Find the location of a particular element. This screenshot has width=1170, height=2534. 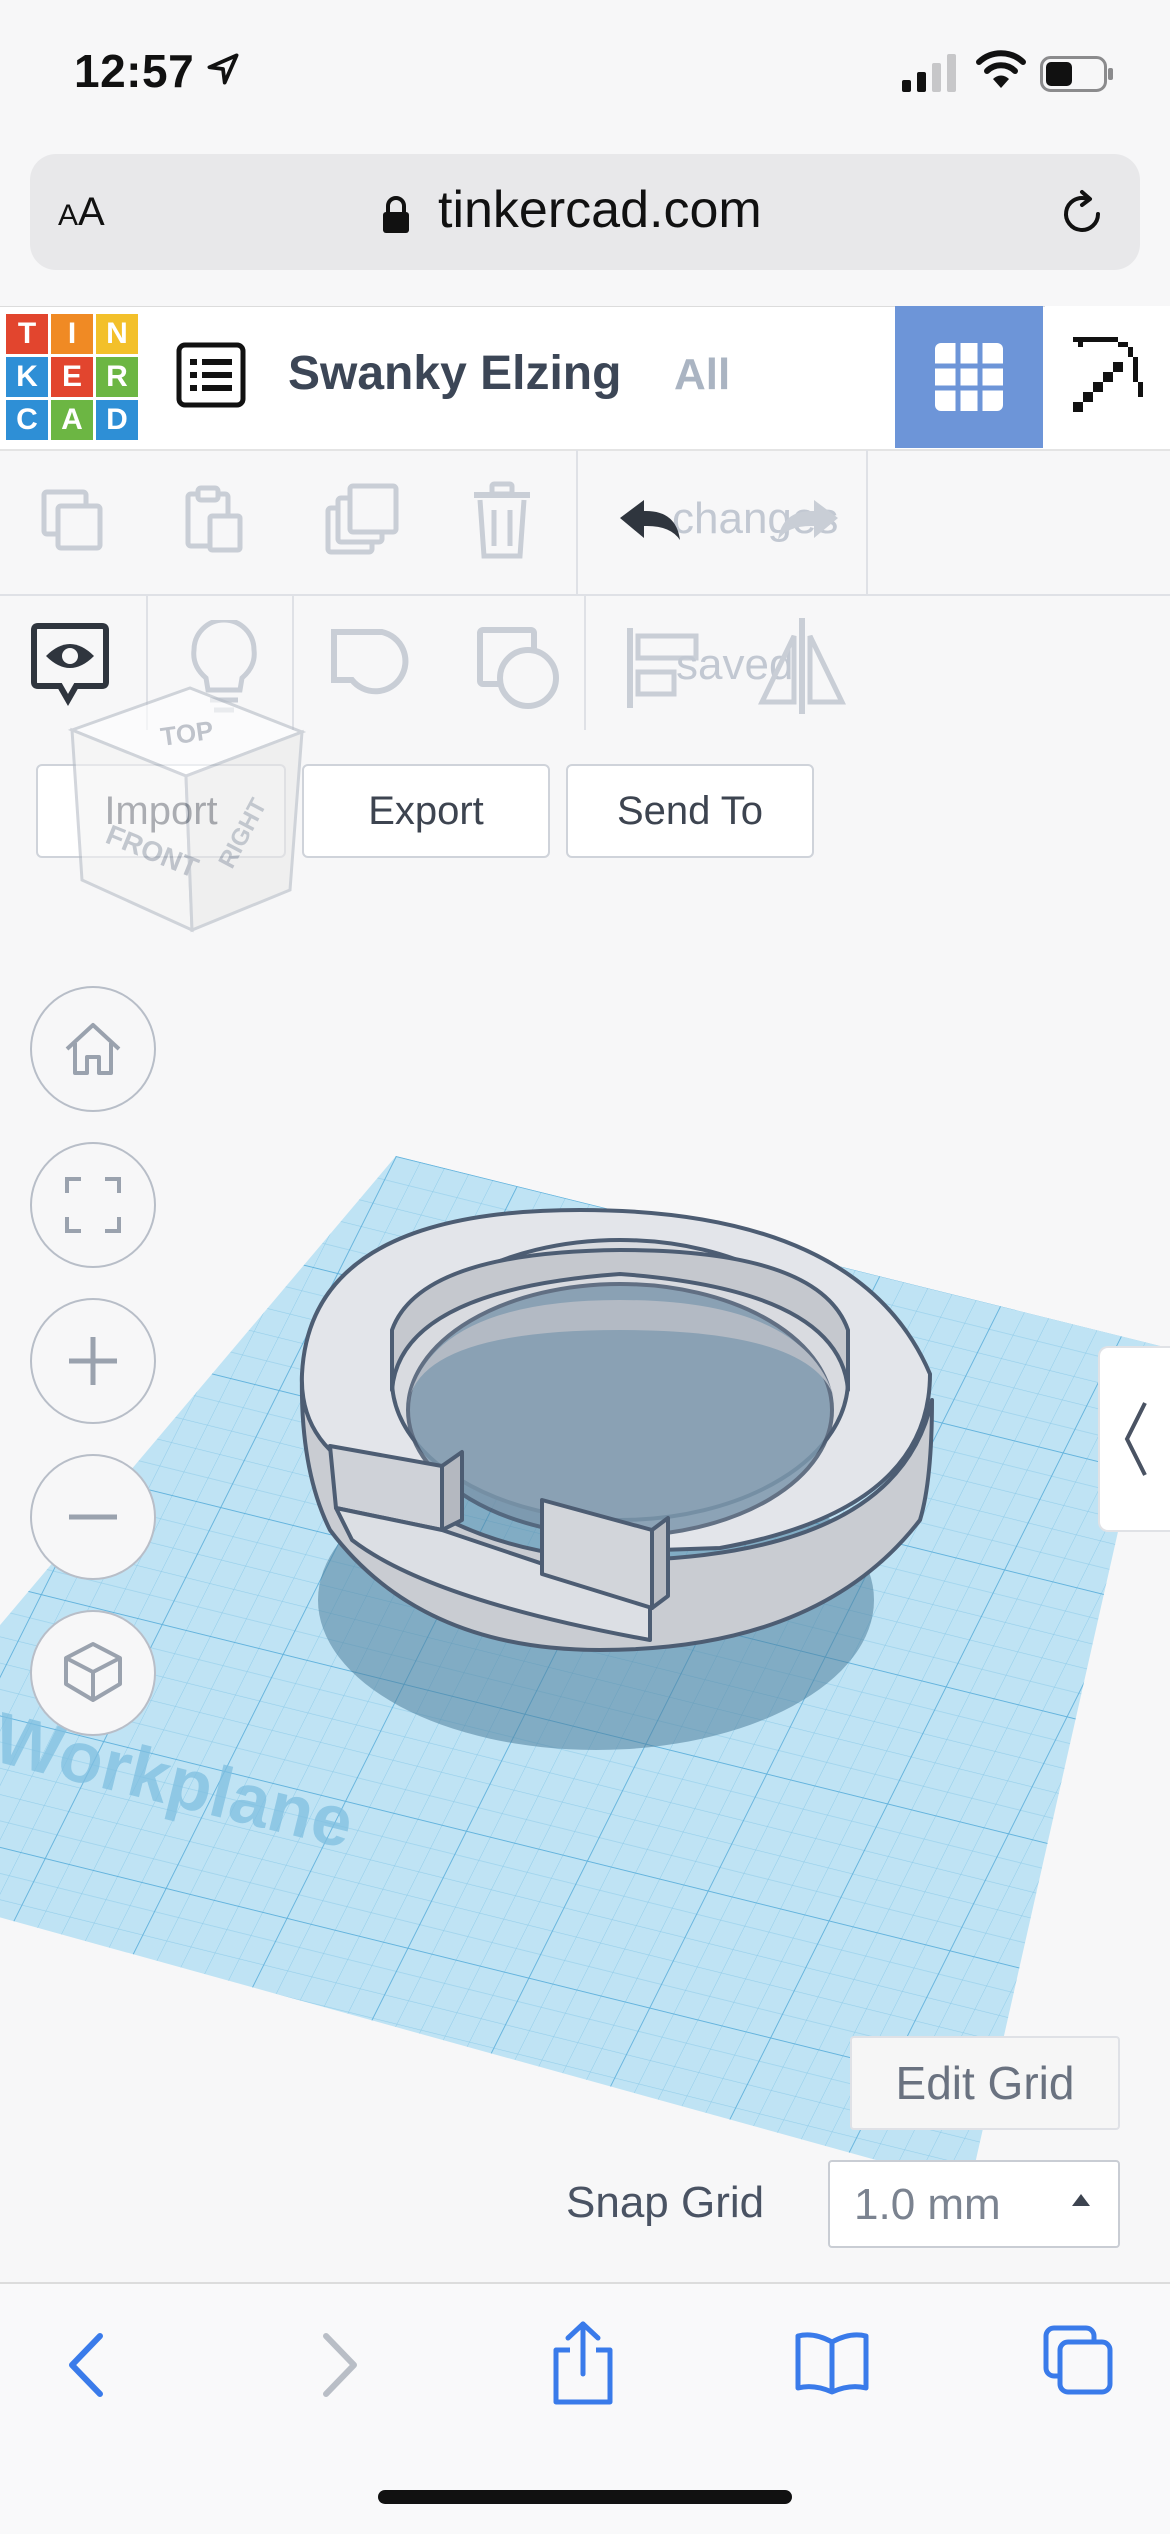

logo-letter: T is located at coordinates (27, 334).